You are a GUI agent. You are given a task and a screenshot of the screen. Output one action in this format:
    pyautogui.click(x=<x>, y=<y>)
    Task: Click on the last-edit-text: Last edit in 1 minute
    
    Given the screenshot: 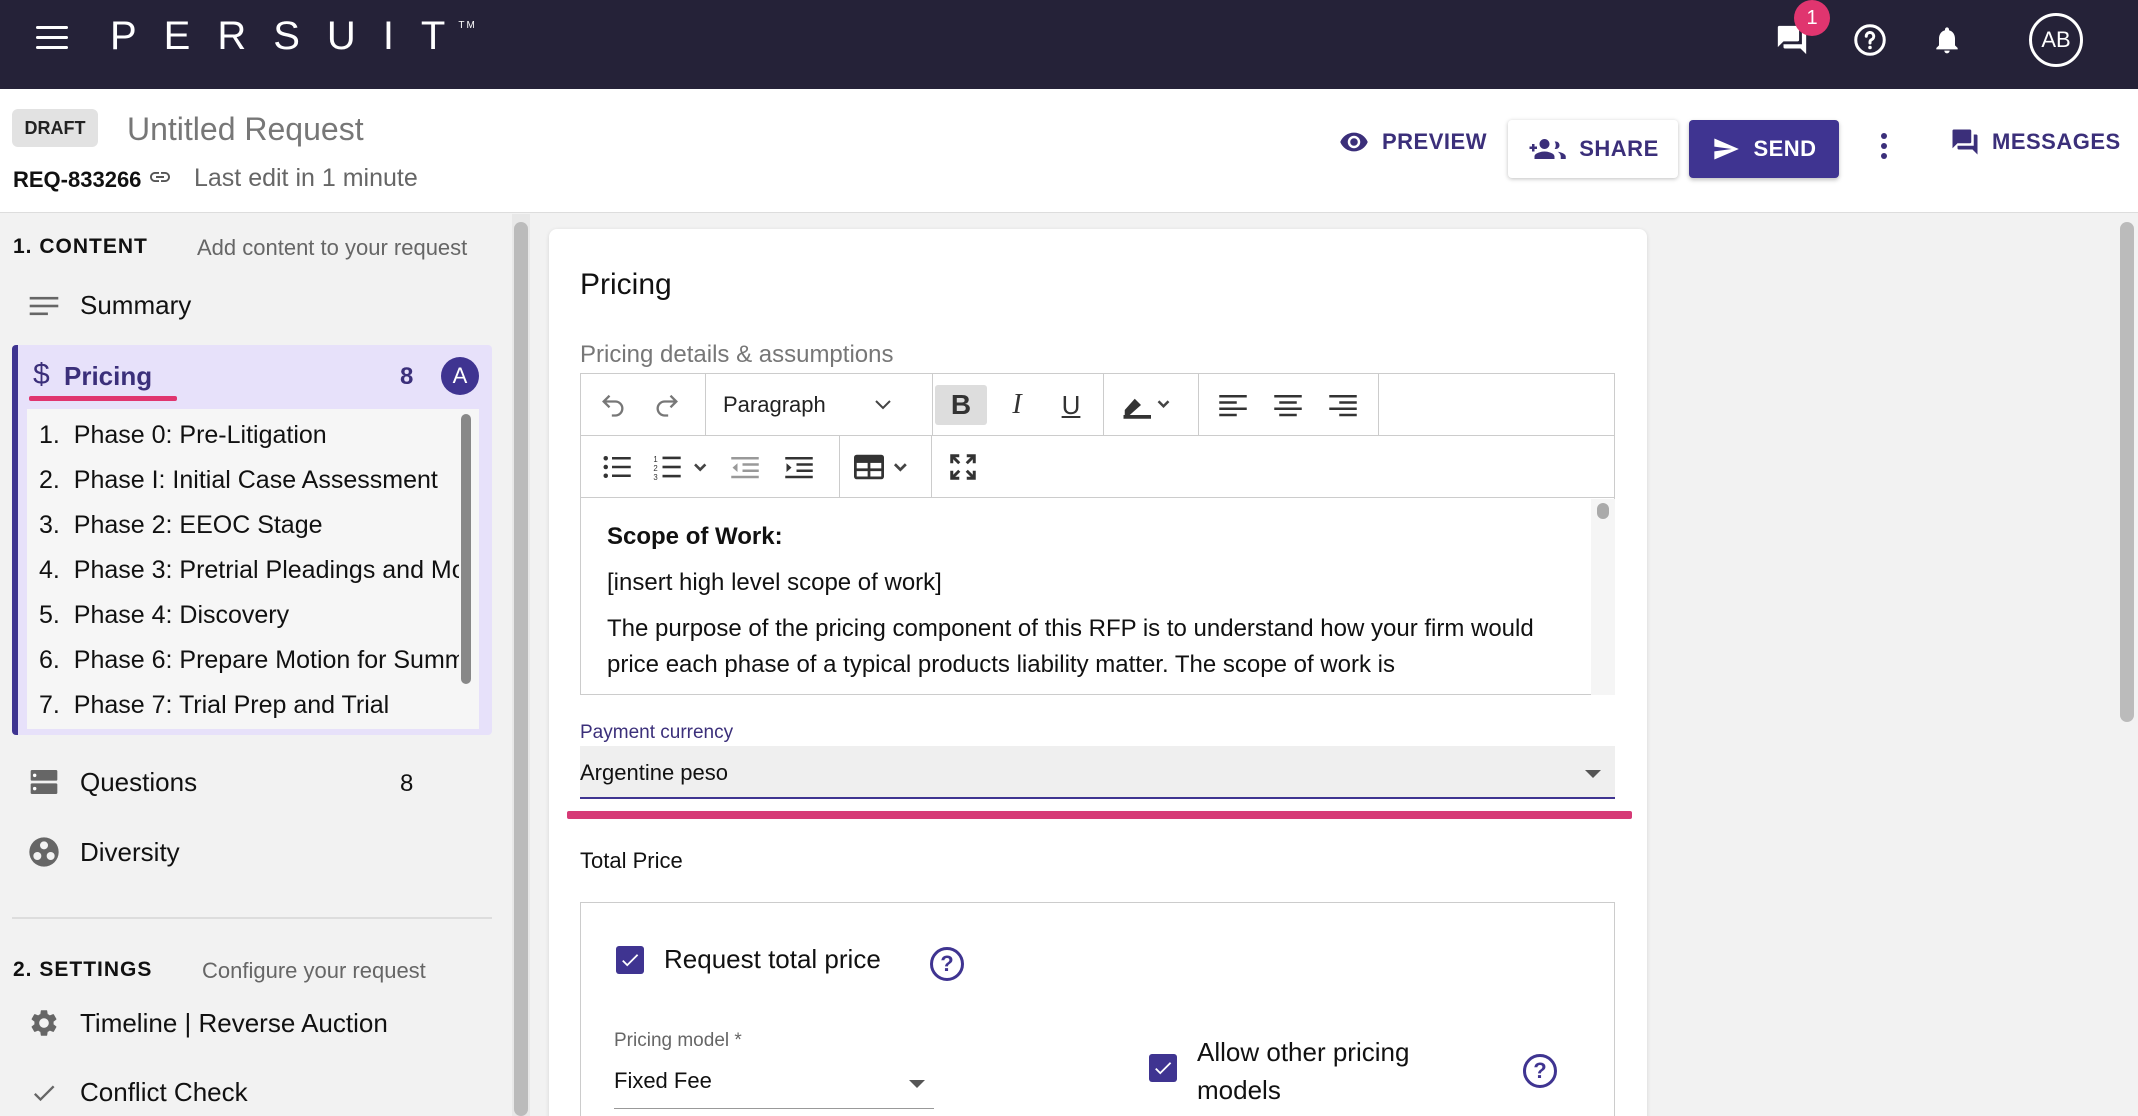 What is the action you would take?
    pyautogui.click(x=306, y=178)
    